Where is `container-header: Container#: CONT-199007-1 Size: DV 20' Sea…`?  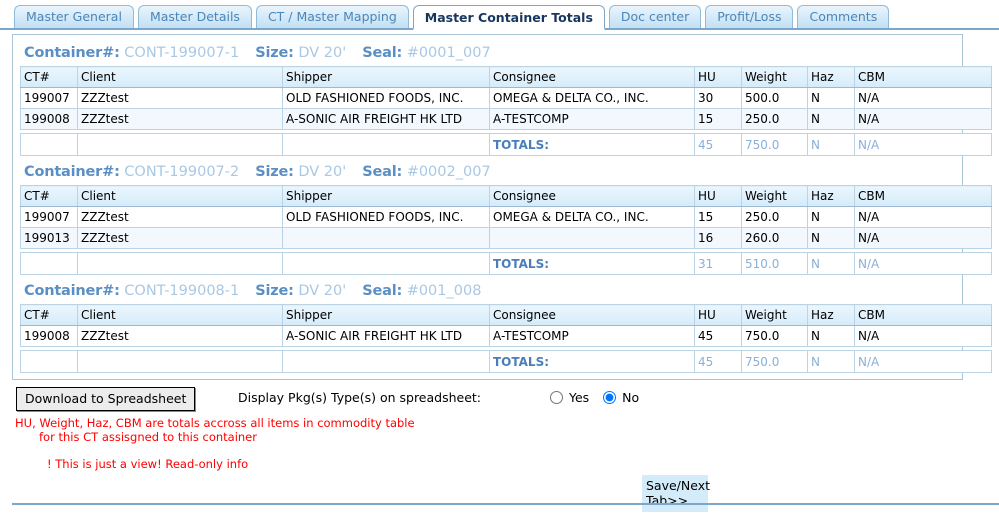
container-header: Container#: CONT-199007-1 Size: DV 20' Sea… is located at coordinates (487, 53).